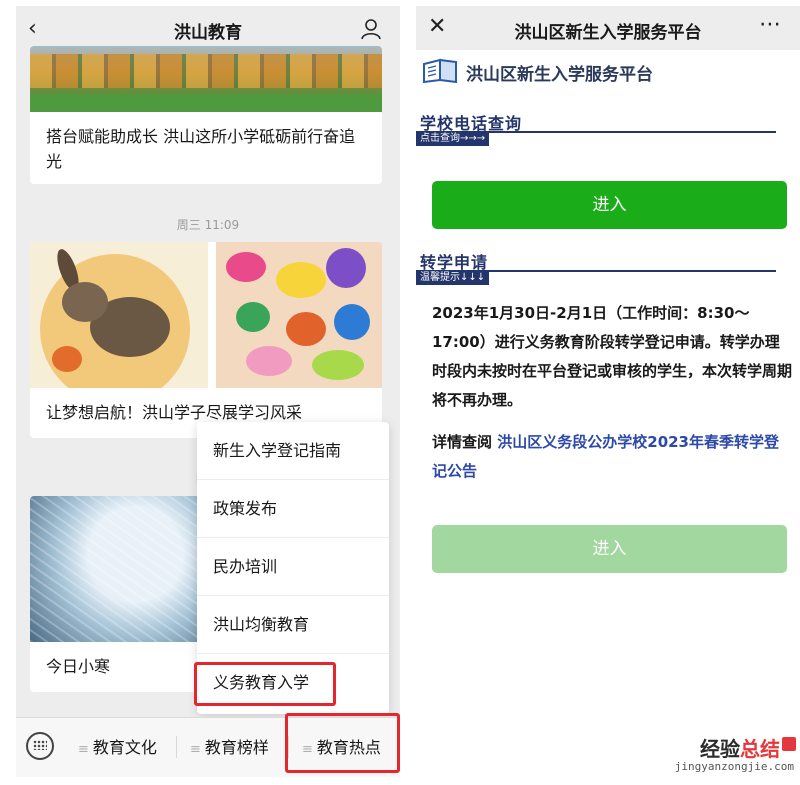  What do you see at coordinates (342, 743) in the screenshot?
I see `highlight-box-tab` at bounding box center [342, 743].